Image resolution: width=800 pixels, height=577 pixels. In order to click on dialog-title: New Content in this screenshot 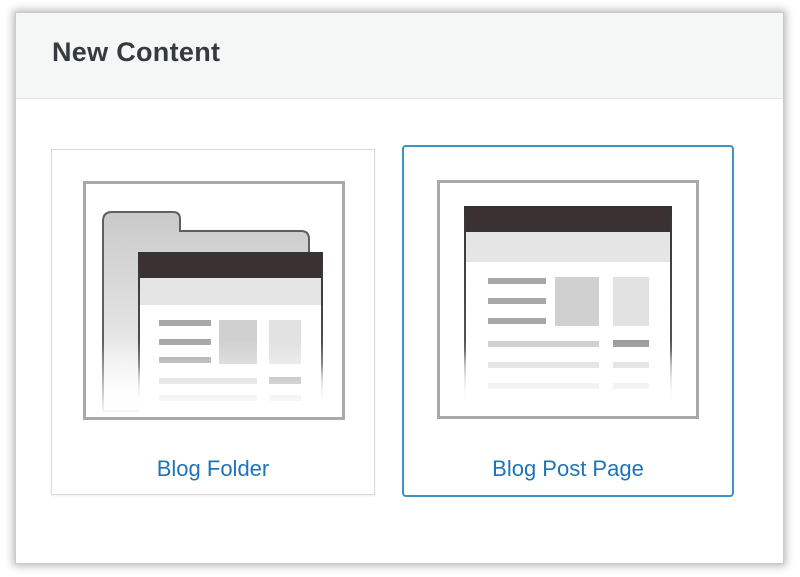, I will do `click(136, 52)`.